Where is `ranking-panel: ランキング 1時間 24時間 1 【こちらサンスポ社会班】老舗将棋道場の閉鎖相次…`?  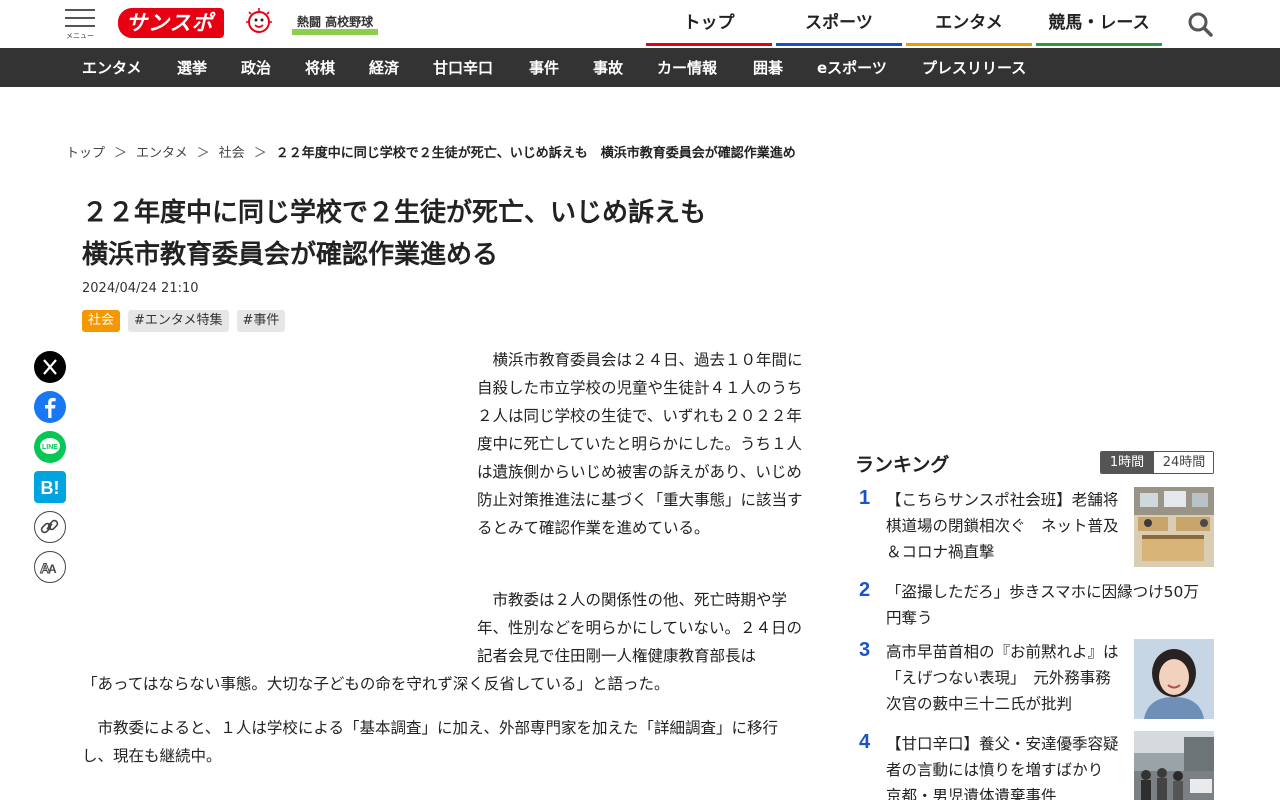 ranking-panel: ランキング 1時間 24時間 1 【こちらサンスポ社会班】老舗将棋道場の閉鎖相次… is located at coordinates (1035, 623).